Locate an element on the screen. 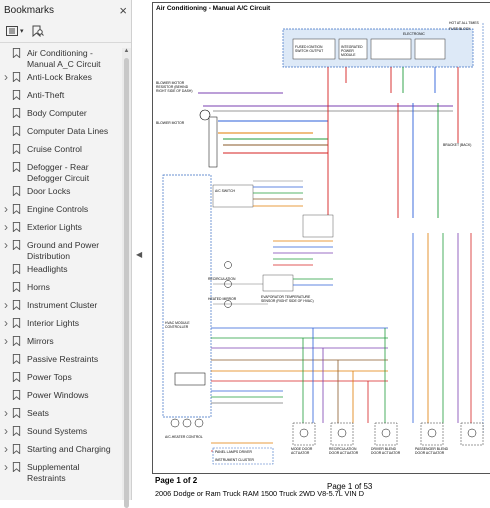  bookmark-item: › Sound Systems is located at coordinates (61, 431).